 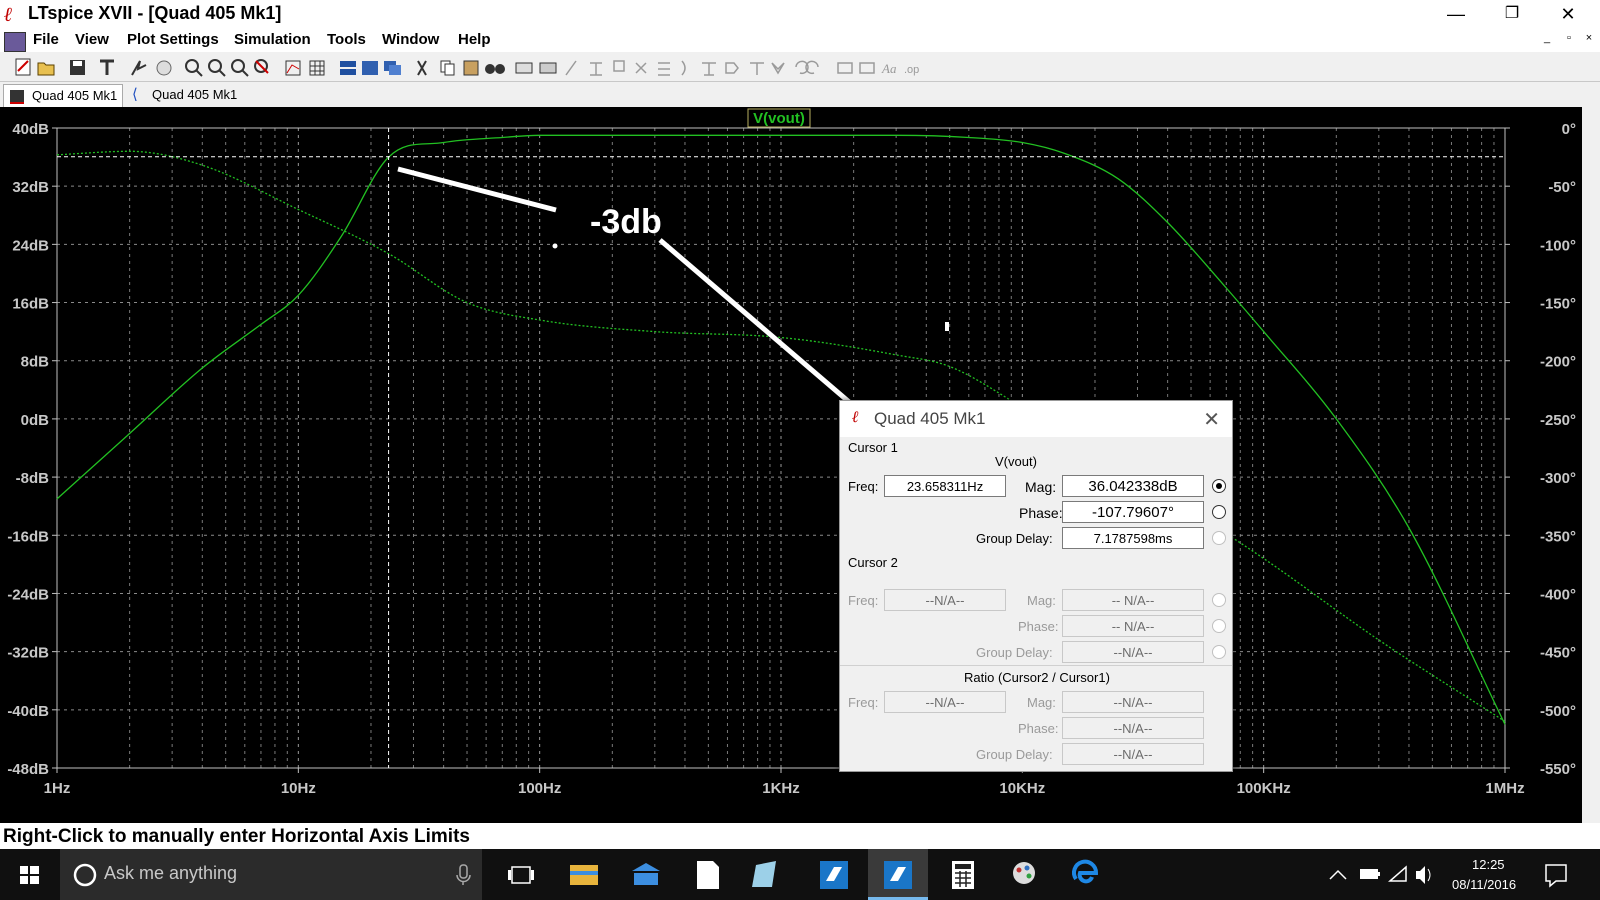 I want to click on zoom-fit-icon, so click(x=261, y=66).